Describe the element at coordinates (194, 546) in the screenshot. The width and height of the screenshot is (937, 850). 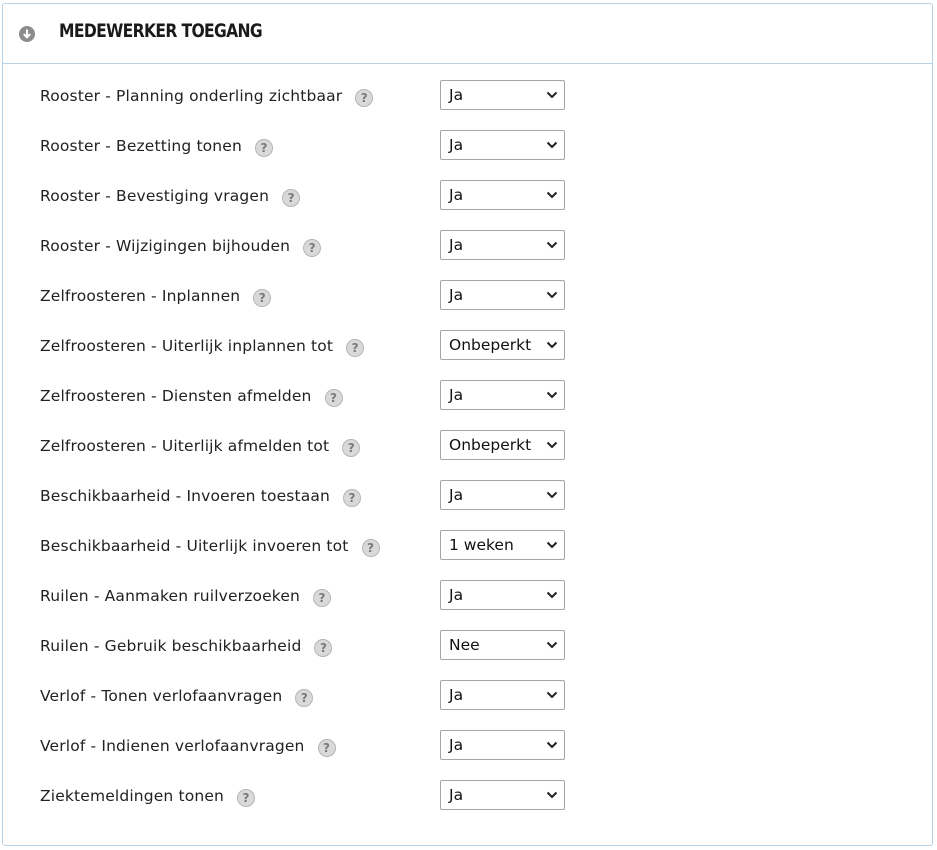
I see `setting-label: Beschikbaarheid - Uiterlijk invoeren tot` at that location.